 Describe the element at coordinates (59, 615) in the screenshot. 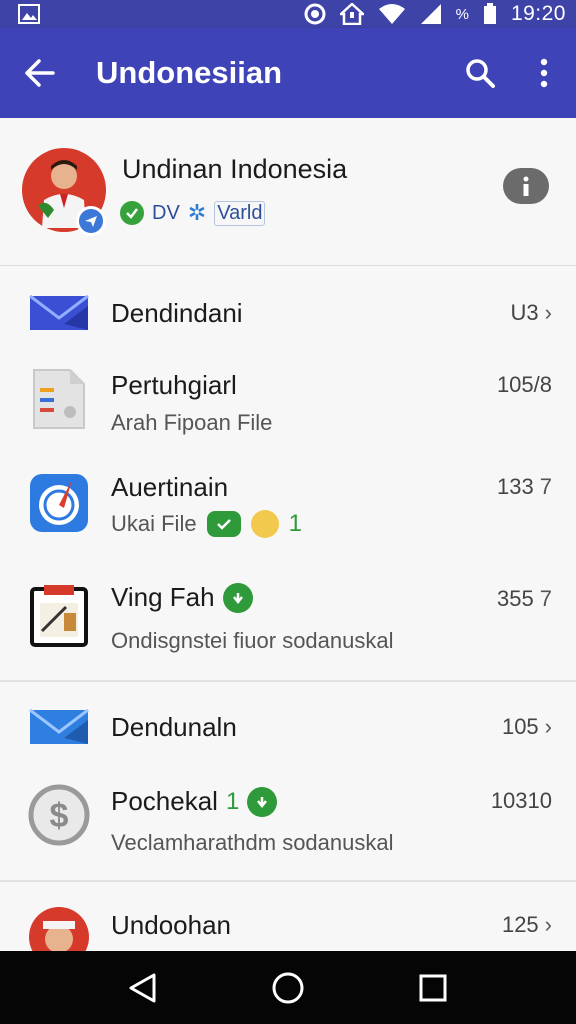

I see `clipboard-chart-icon` at that location.